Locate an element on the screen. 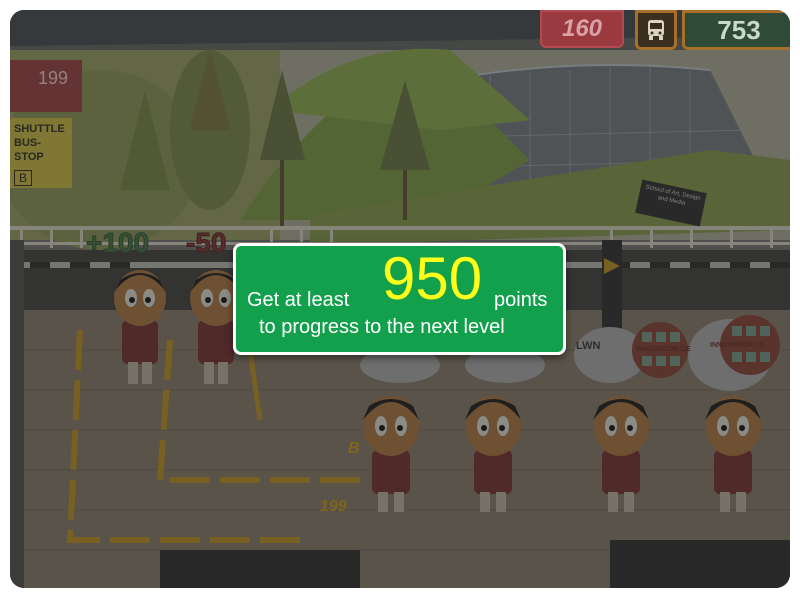  plus-points-indicator: +100 is located at coordinates (117, 243).